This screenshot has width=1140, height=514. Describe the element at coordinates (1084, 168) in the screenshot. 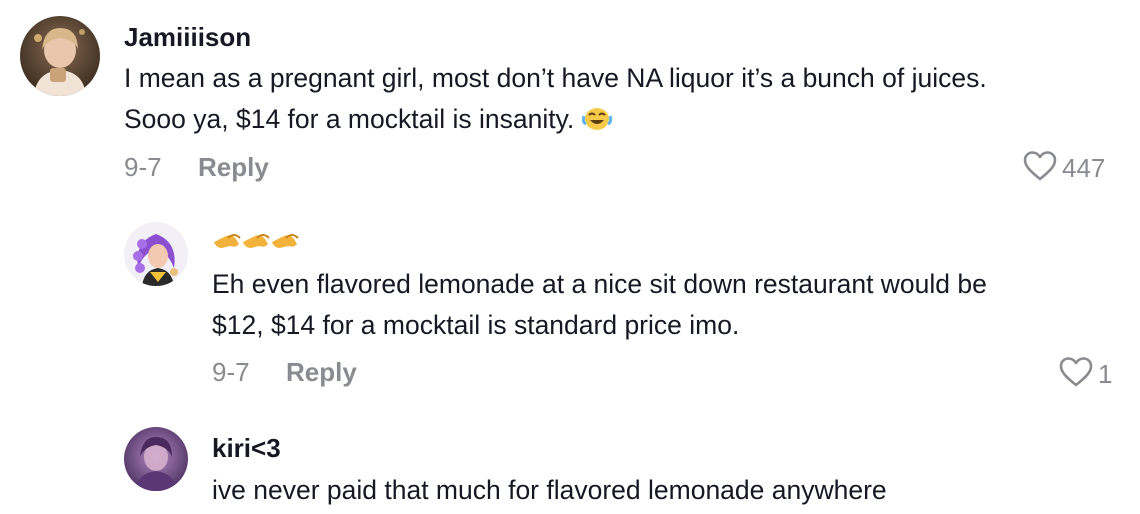

I see `like-count: 447` at that location.